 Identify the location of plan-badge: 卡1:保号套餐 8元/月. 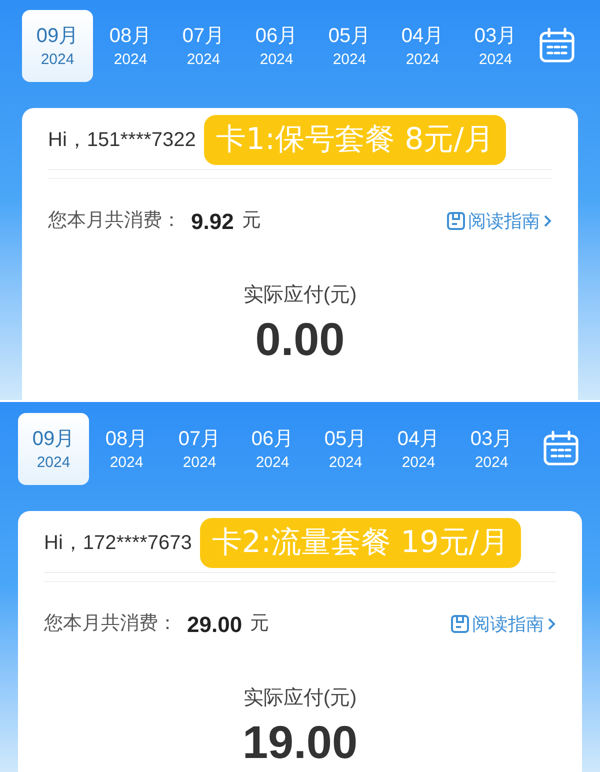
(355, 139).